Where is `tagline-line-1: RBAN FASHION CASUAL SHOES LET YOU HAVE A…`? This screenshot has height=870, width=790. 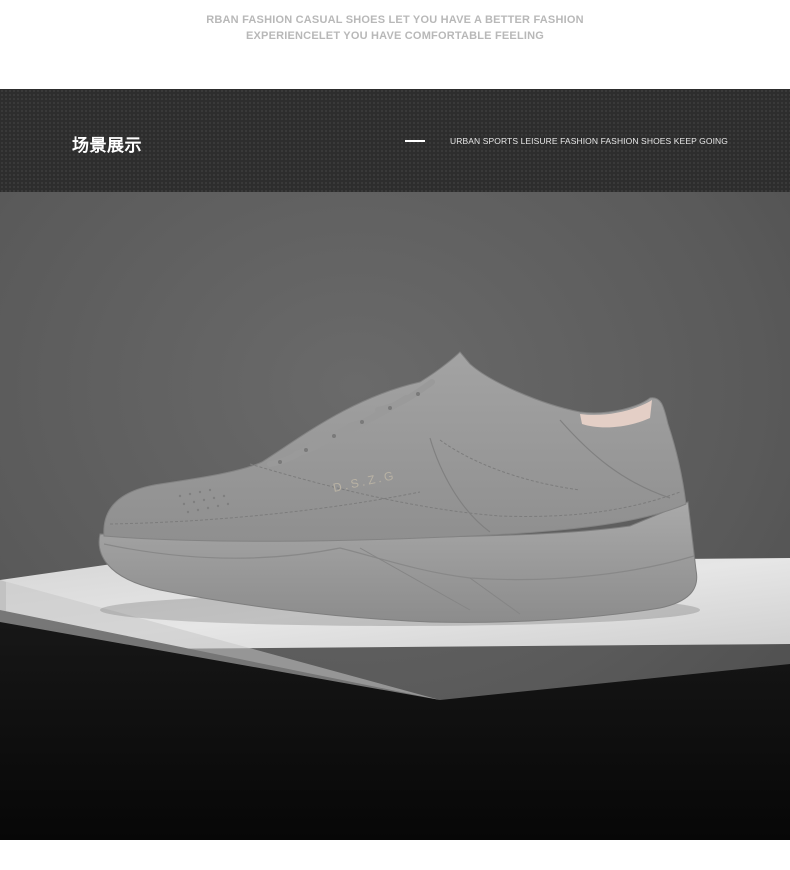
tagline-line-1: RBAN FASHION CASUAL SHOES LET YOU HAVE A… is located at coordinates (395, 20).